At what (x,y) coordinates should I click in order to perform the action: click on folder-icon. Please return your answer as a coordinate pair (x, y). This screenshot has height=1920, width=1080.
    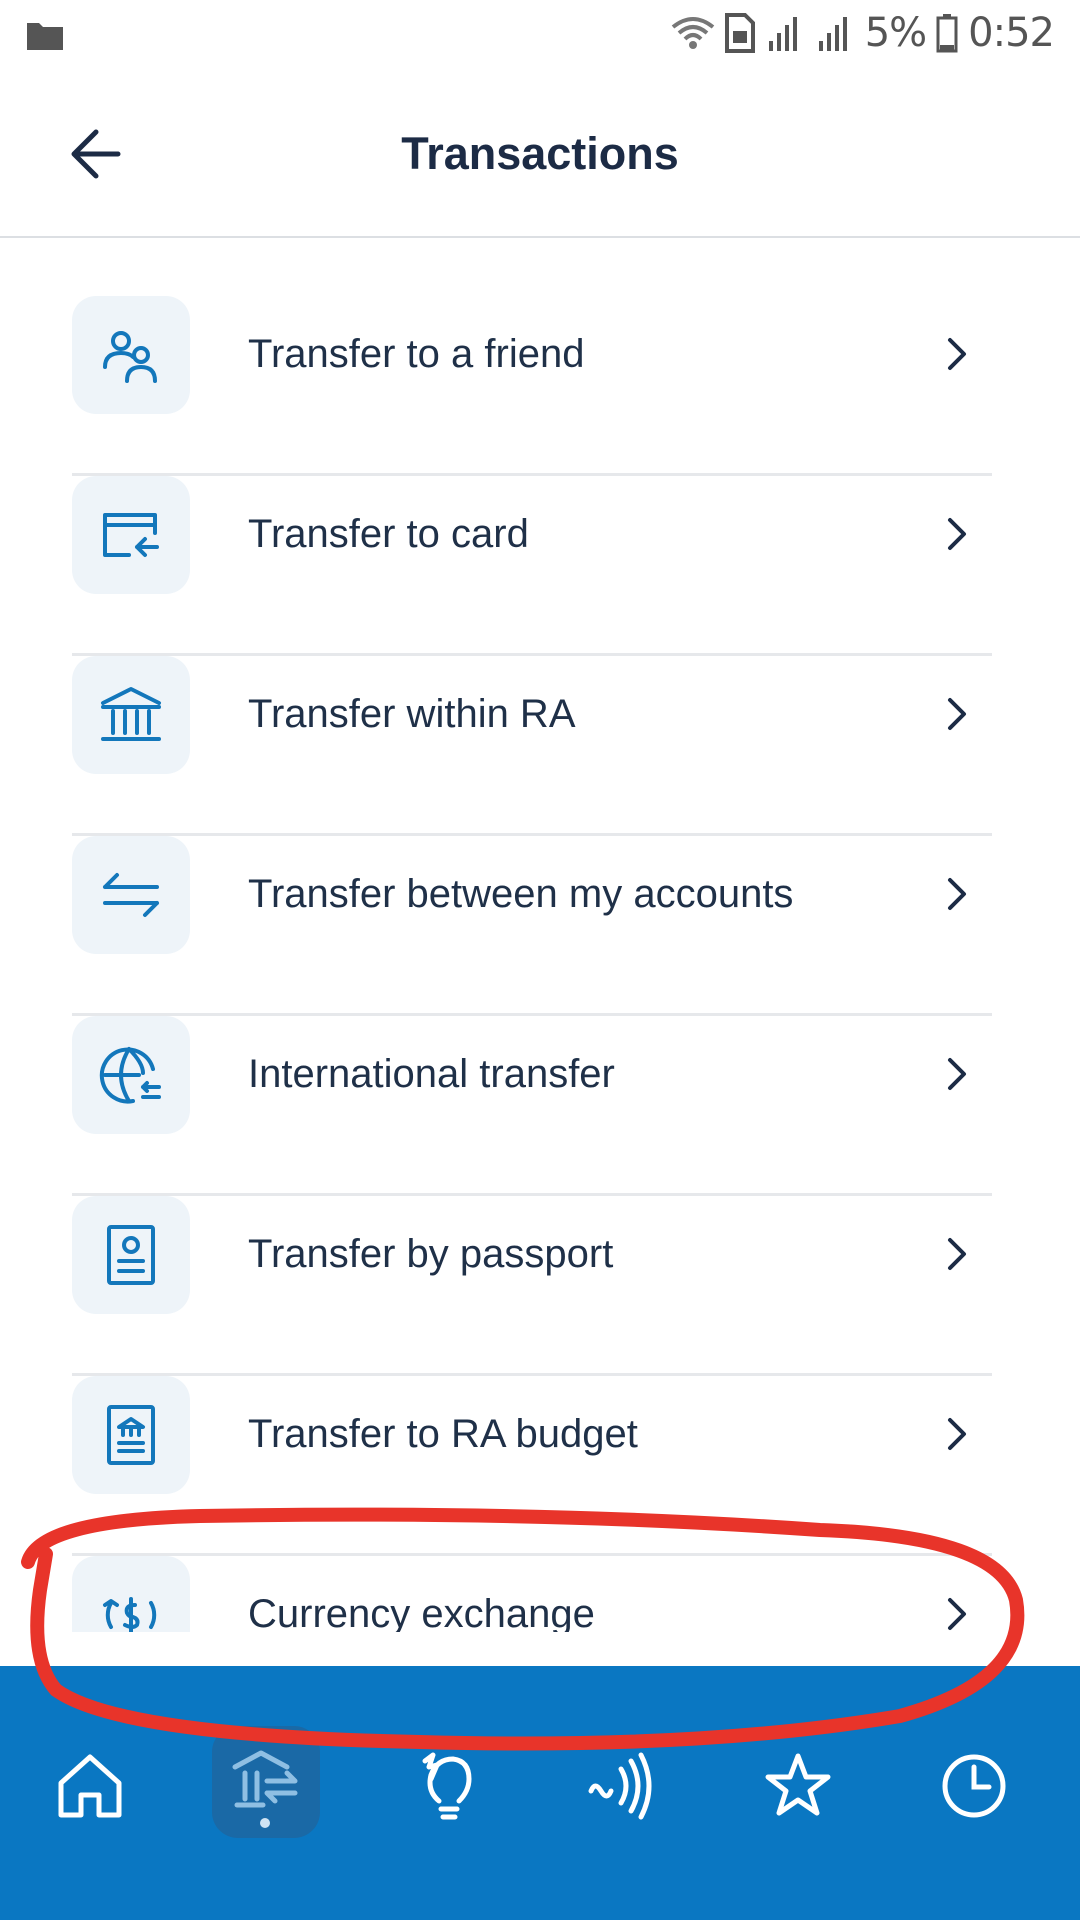
    Looking at the image, I should click on (45, 38).